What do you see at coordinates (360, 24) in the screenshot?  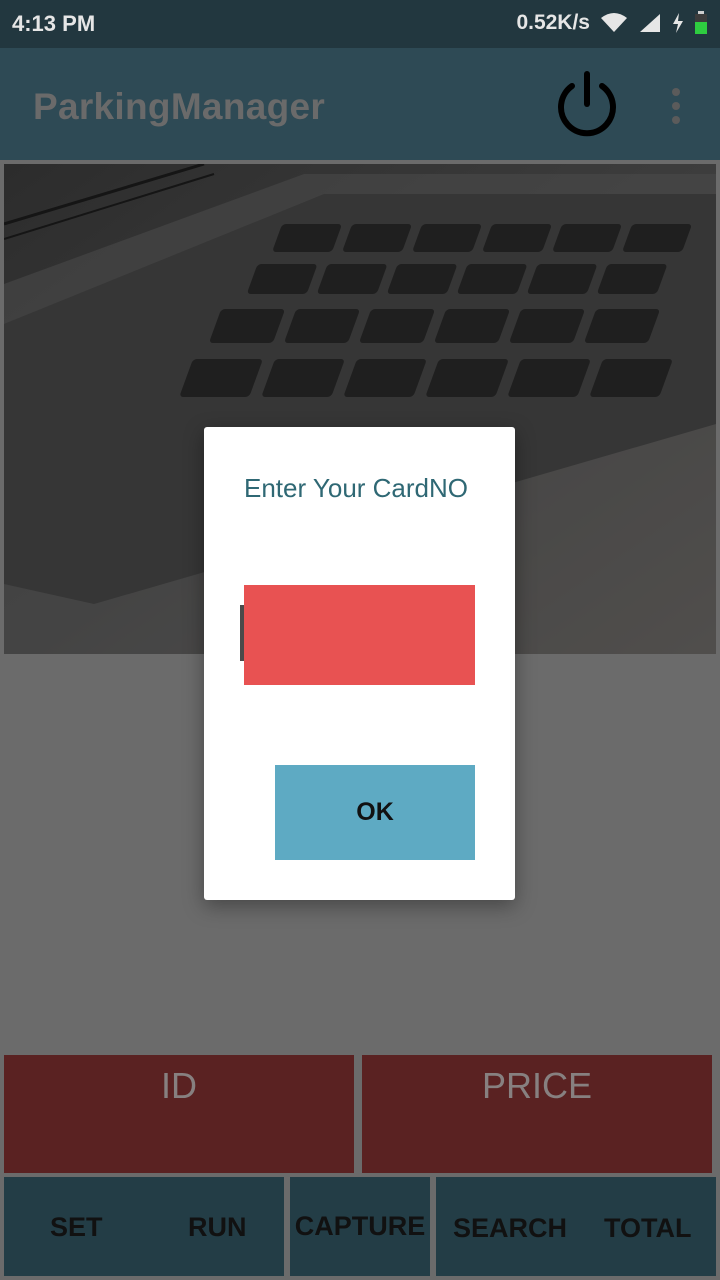 I see `status-bar: 4:13 PM 0.52K/s` at bounding box center [360, 24].